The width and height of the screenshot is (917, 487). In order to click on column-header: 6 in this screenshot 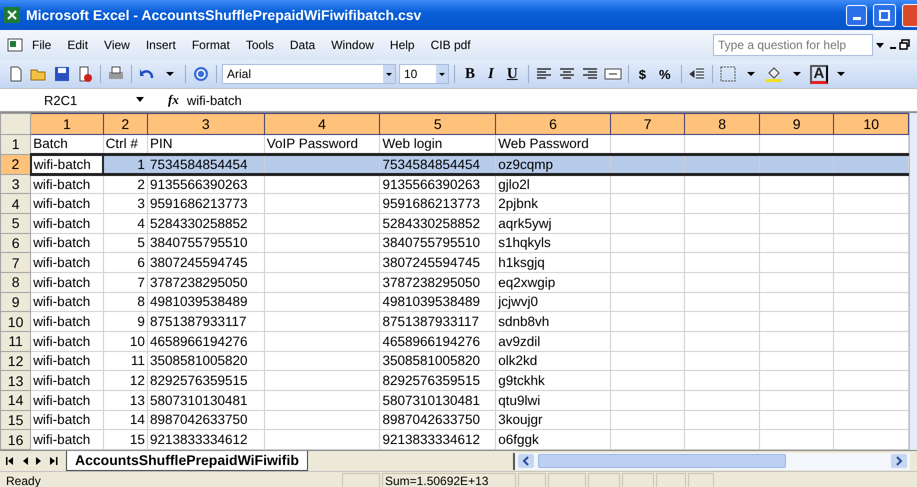, I will do `click(553, 124)`.